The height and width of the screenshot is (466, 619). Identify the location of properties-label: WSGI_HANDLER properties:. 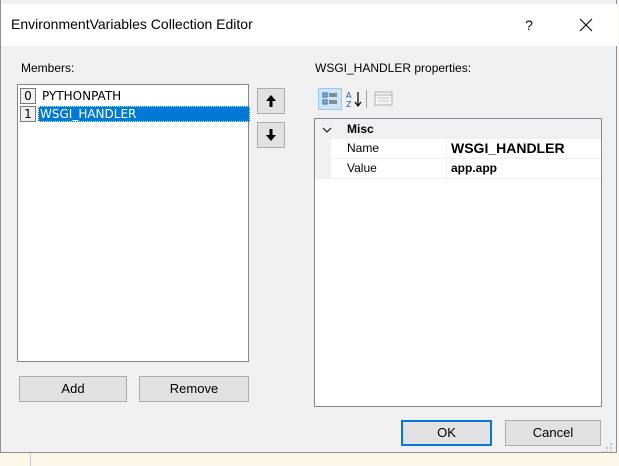
(393, 68).